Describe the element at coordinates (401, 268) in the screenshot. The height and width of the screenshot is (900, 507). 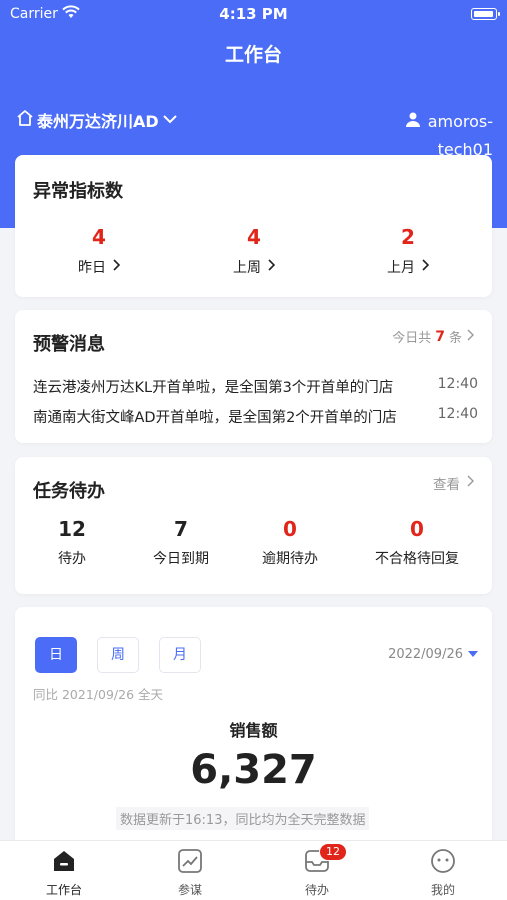
I see `abnormal-label: 上月` at that location.